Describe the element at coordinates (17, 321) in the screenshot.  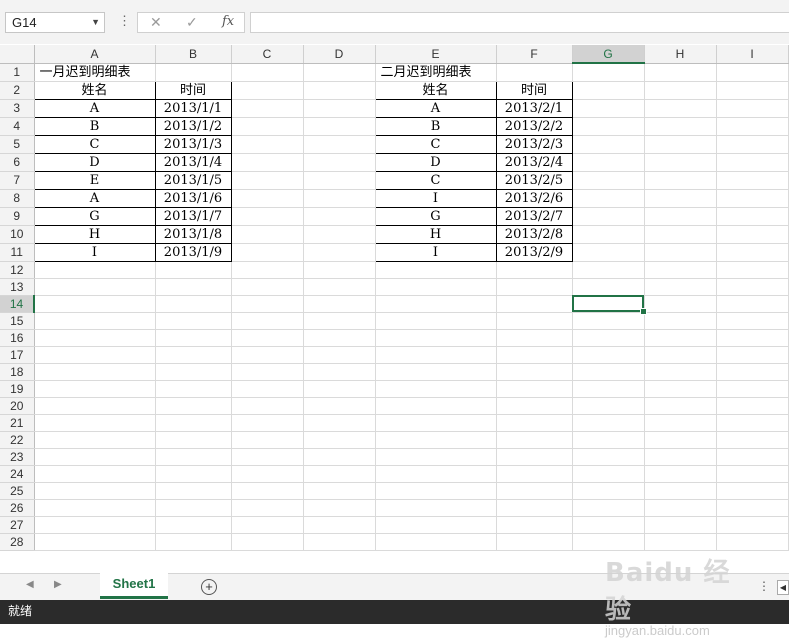
I see `row-header: 15` at that location.